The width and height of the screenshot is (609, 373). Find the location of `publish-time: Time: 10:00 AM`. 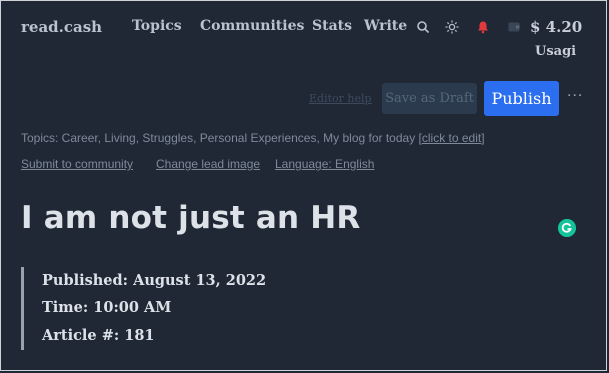

publish-time: Time: 10:00 AM is located at coordinates (107, 307).